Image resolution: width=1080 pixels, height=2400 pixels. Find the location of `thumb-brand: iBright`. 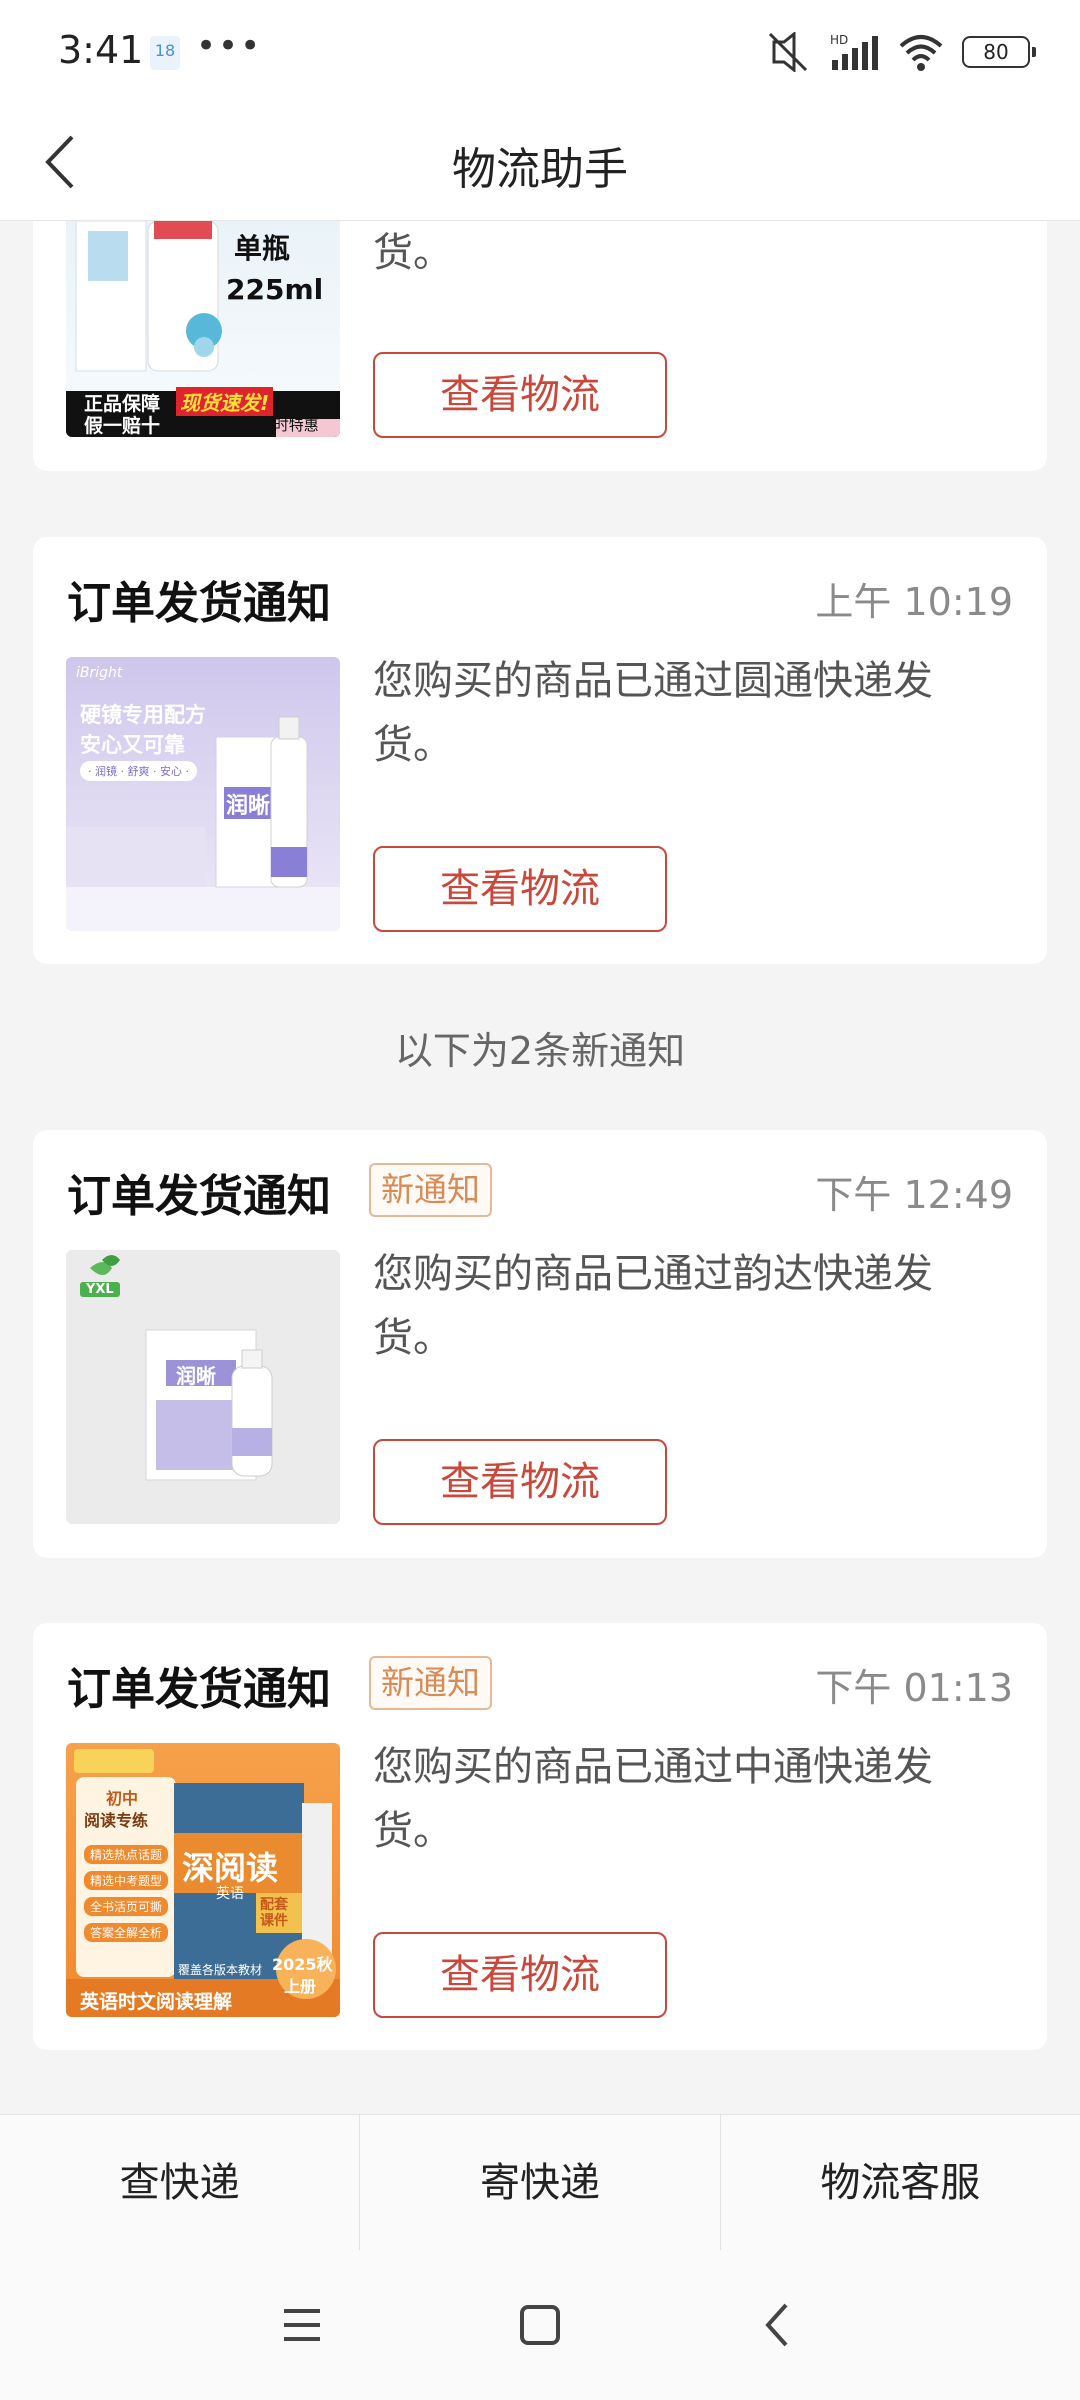

thumb-brand: iBright is located at coordinates (99, 673).